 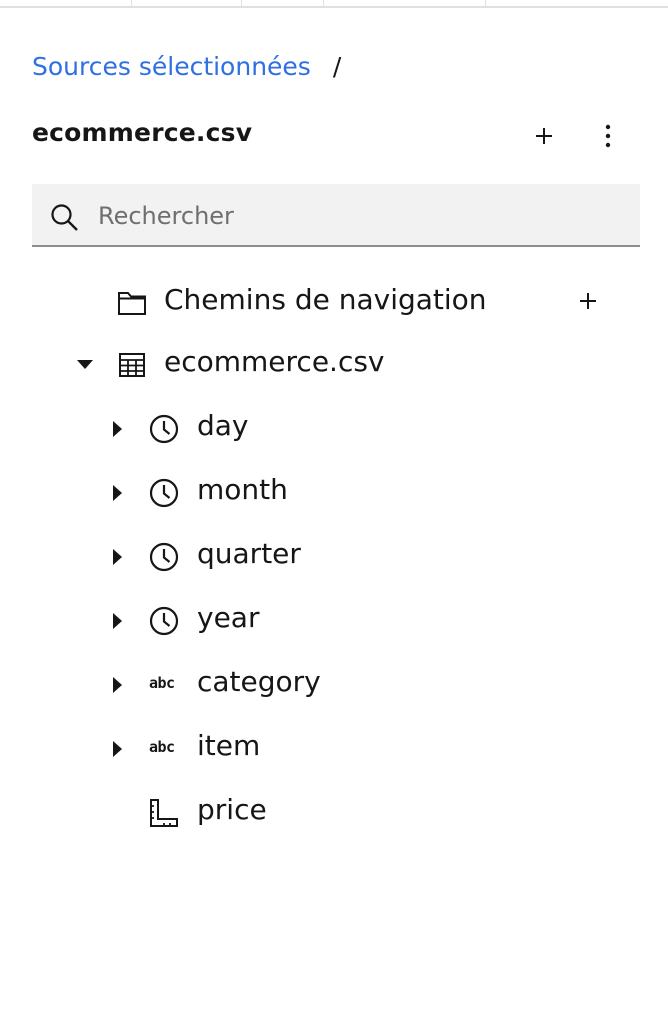 I want to click on tree-item-field-quarter: quarter, so click(x=300, y=557).